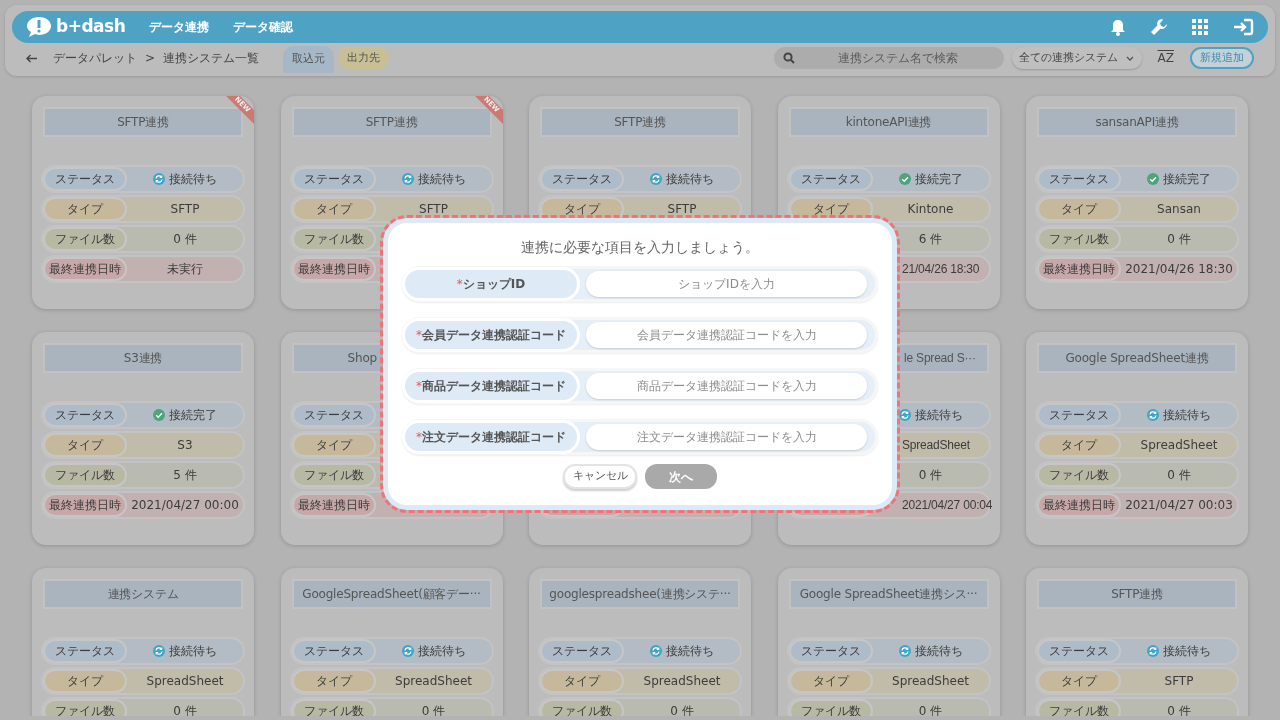  Describe the element at coordinates (491, 335) in the screenshot. I see `field-label: *会員データ連携認証コード` at that location.